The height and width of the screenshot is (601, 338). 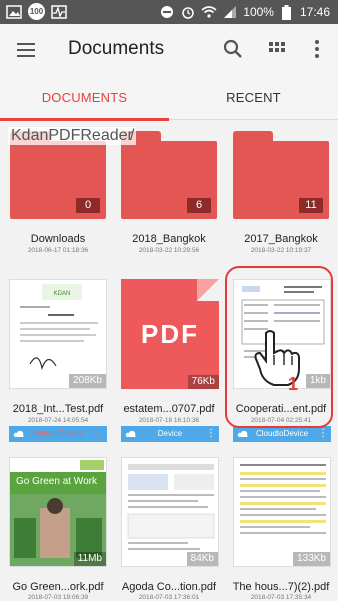 What do you see at coordinates (203, 382) in the screenshot?
I see `file-size: 76Kb` at bounding box center [203, 382].